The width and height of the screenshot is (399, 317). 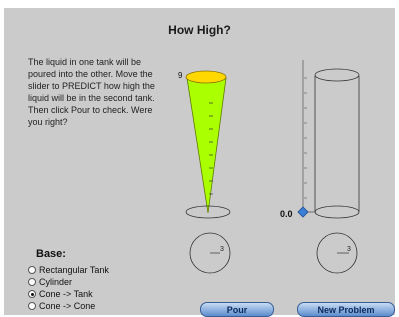 I want to click on cylinder-top, so click(x=337, y=75).